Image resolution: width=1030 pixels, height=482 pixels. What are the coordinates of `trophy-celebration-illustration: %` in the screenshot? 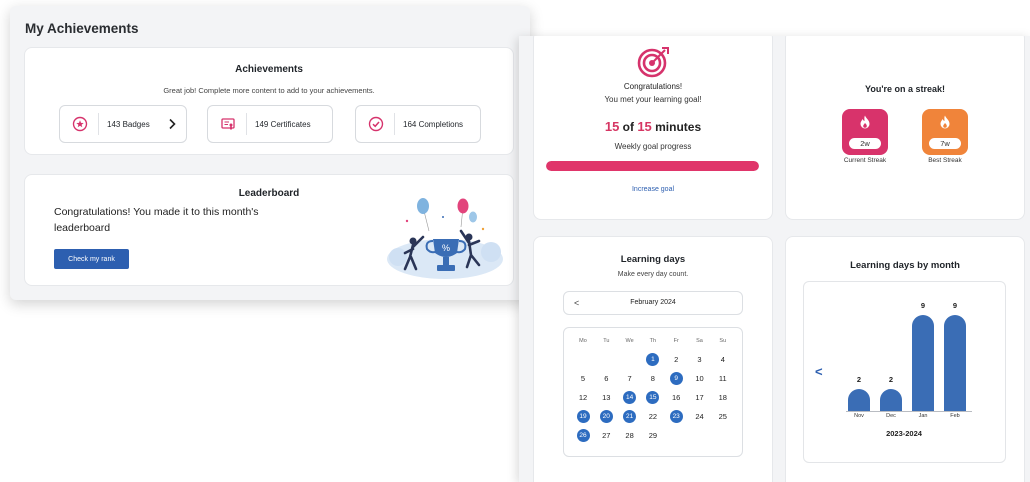 It's located at (443, 240).